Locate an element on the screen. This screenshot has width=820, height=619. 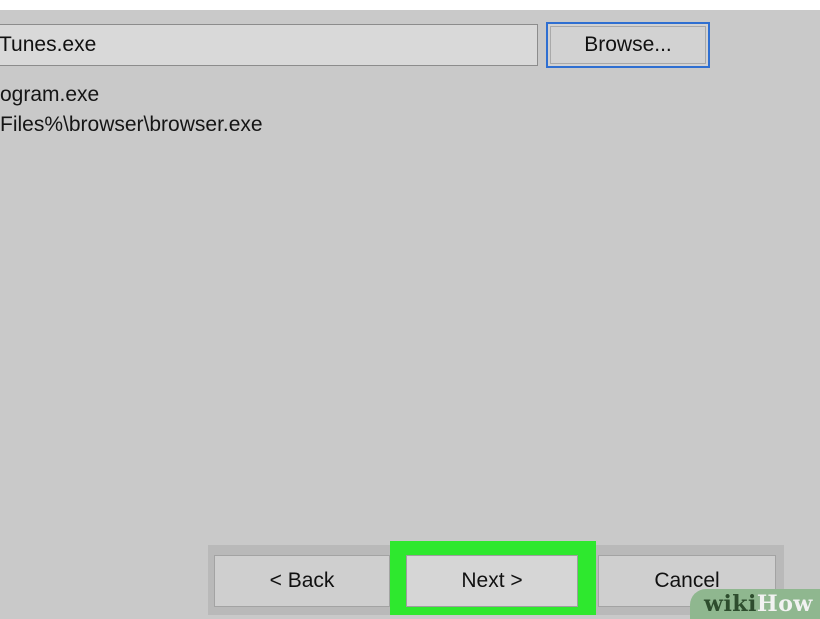
recent-programs-list: ogram.exe Files%\browser\browser.exe is located at coordinates (131, 110).